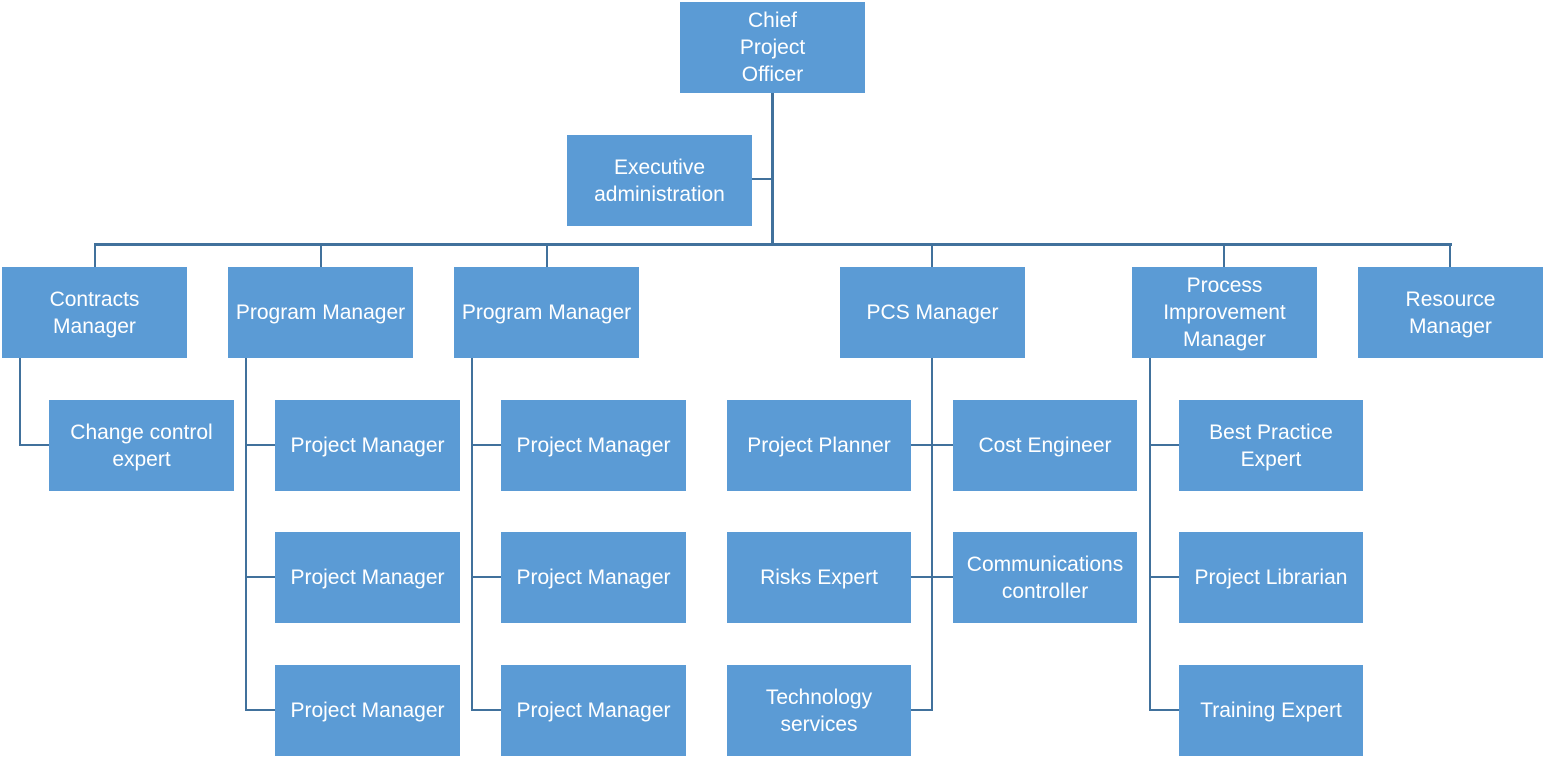 This screenshot has height=758, width=1544. What do you see at coordinates (772, 169) in the screenshot?
I see `connector-root-down` at bounding box center [772, 169].